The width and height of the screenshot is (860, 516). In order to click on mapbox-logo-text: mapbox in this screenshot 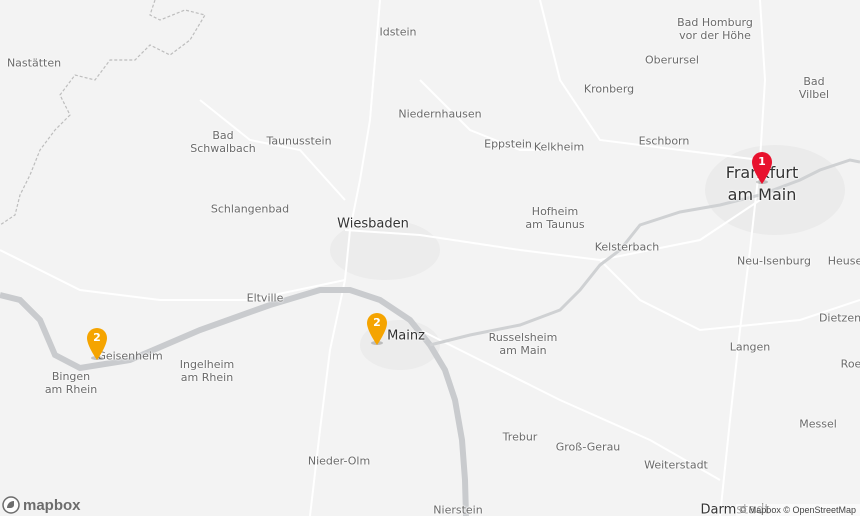, I will do `click(52, 505)`.